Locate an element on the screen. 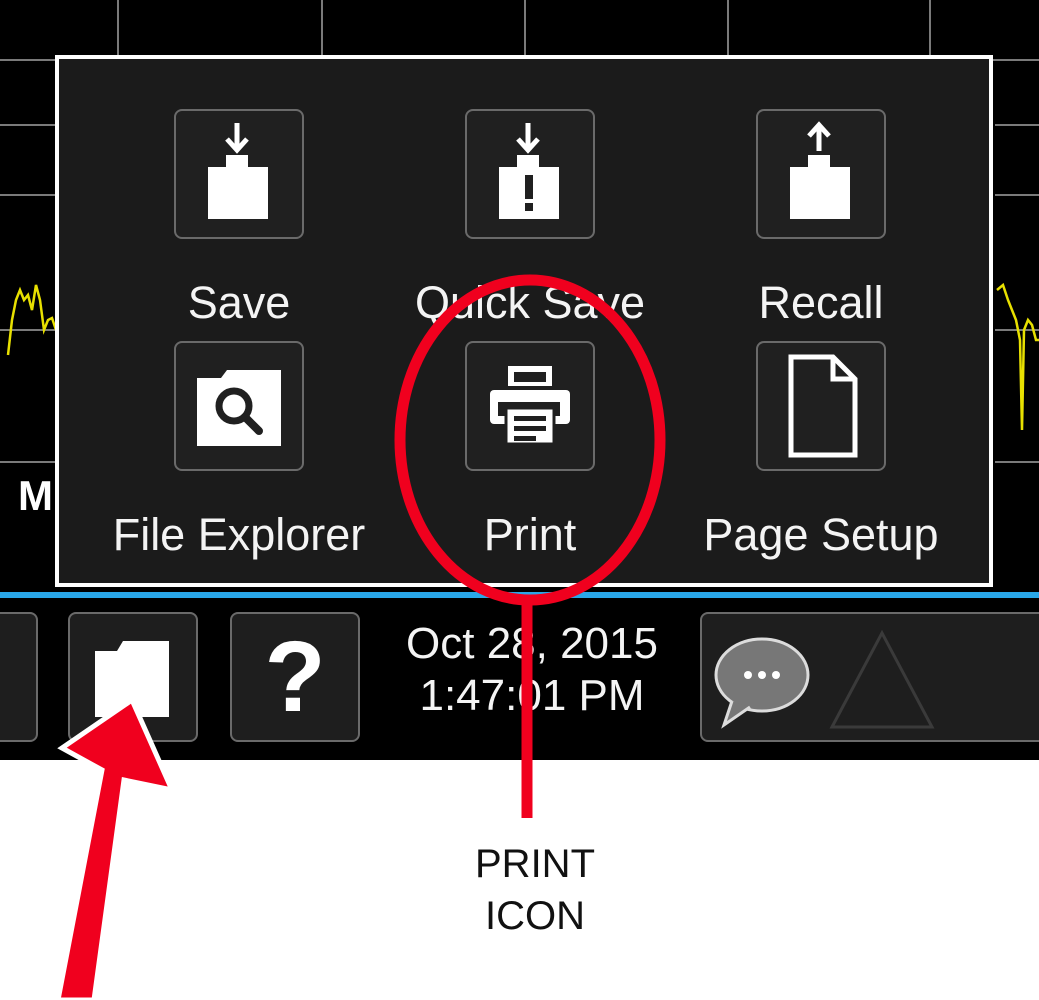 Image resolution: width=1039 pixels, height=1000 pixels. save-button: Save is located at coordinates (239, 224).